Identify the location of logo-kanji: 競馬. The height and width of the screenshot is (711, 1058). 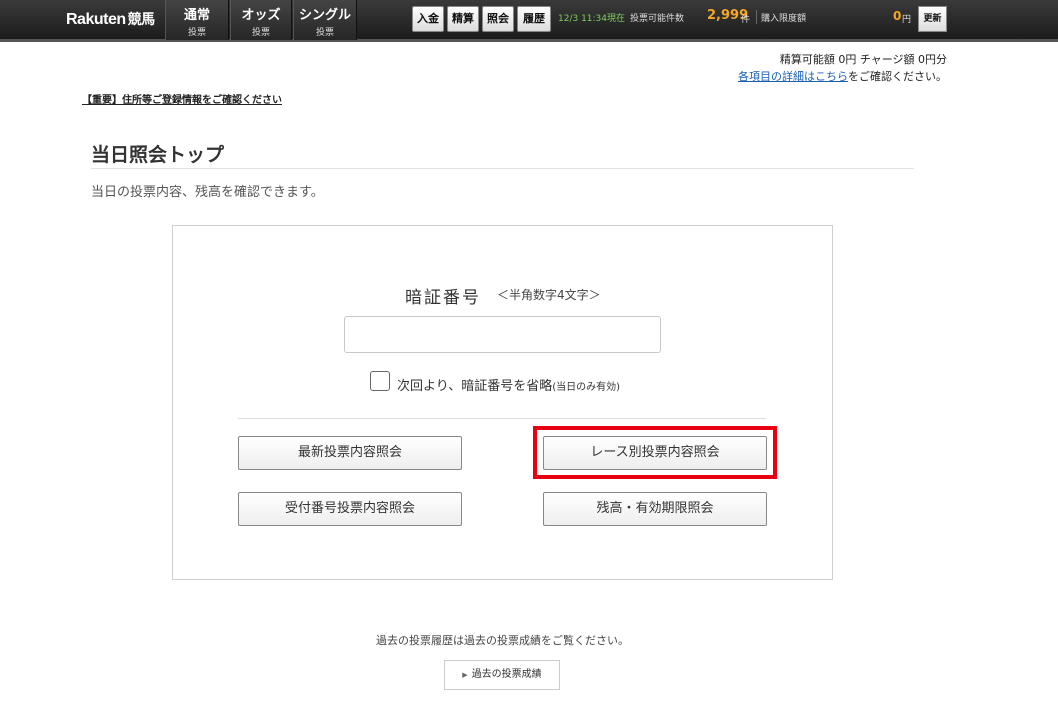
(141, 19).